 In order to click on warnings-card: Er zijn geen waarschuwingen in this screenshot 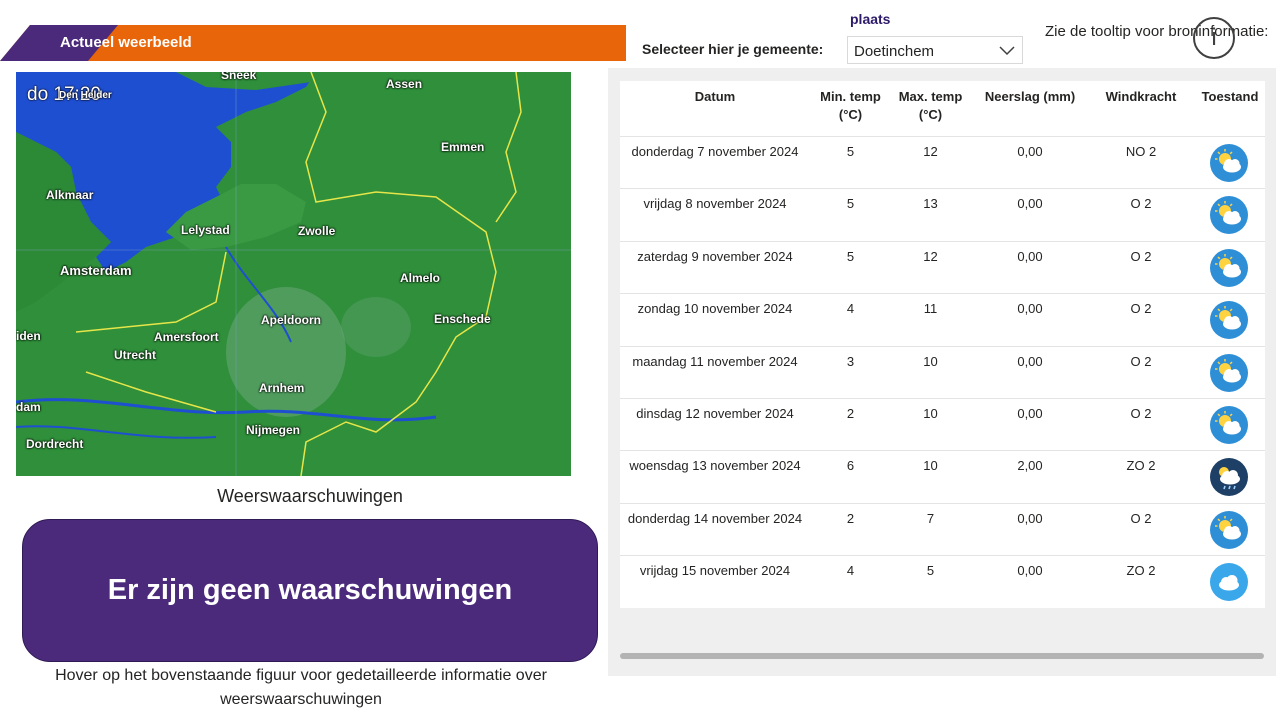, I will do `click(310, 590)`.